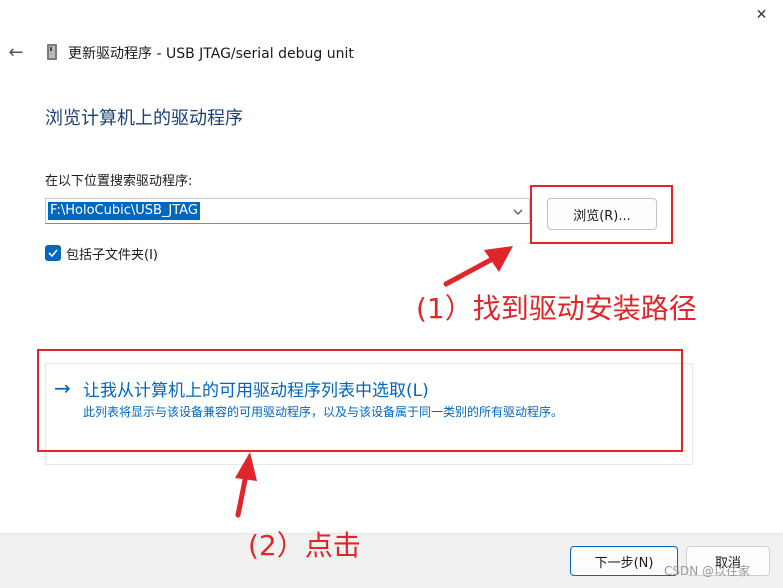  Describe the element at coordinates (119, 181) in the screenshot. I see `search-location-label: 在以下位置搜索驱动程序:` at that location.